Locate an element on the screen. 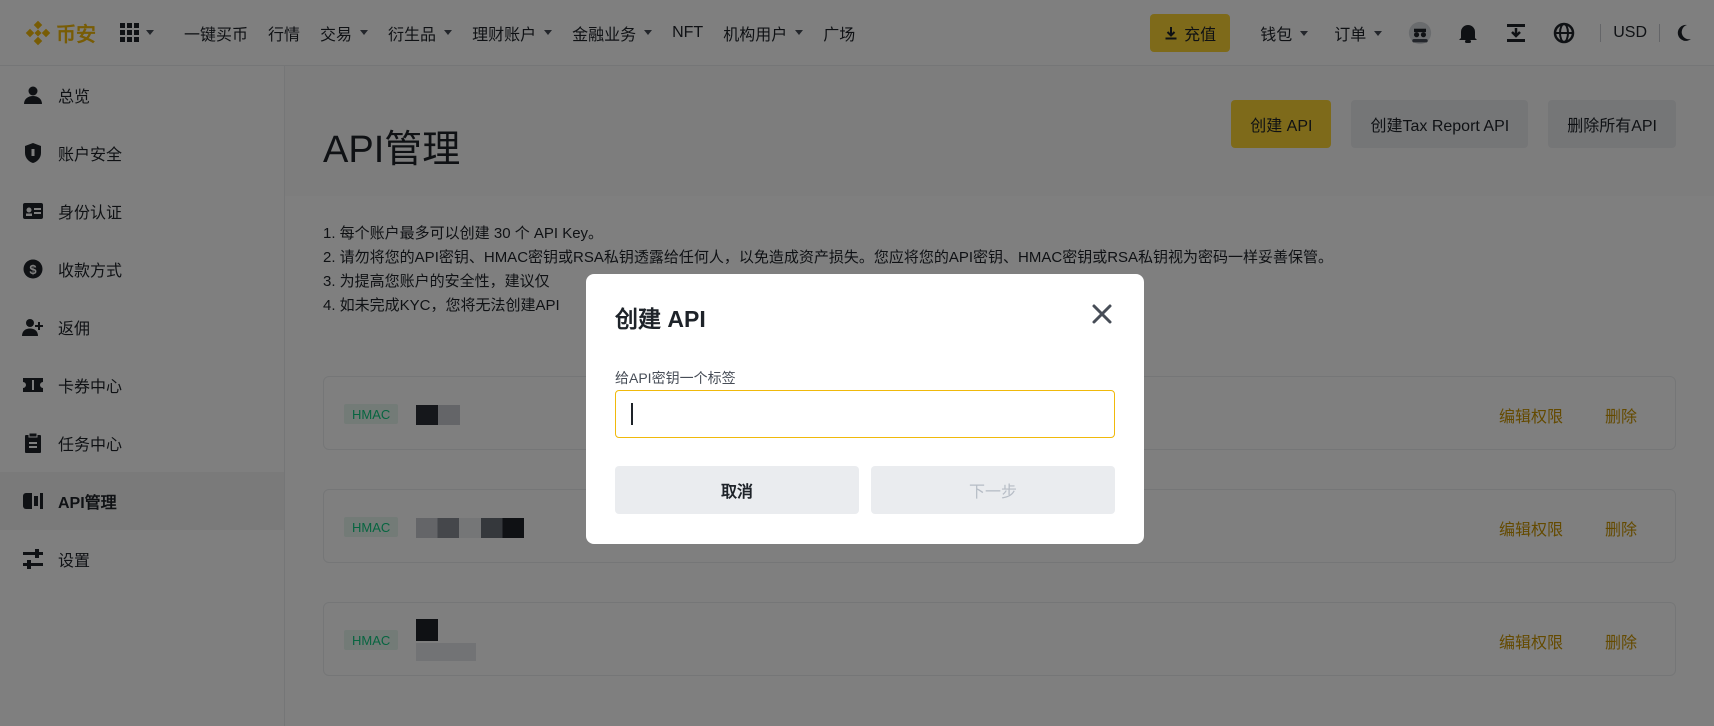 The image size is (1714, 726). next-step-button: 下一步 is located at coordinates (993, 490).